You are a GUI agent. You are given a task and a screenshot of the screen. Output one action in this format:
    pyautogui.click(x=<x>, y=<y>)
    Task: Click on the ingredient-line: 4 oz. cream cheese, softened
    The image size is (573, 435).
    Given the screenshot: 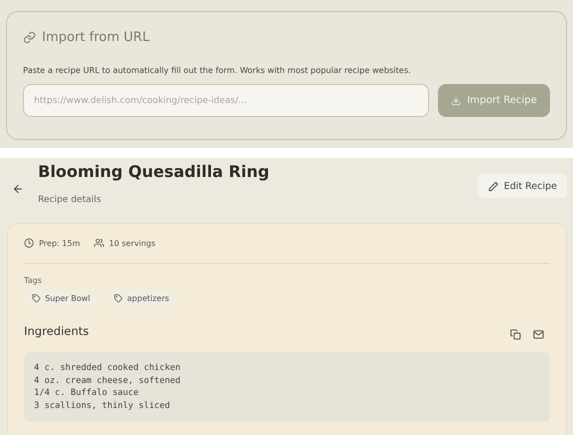 What is the action you would take?
    pyautogui.click(x=108, y=380)
    